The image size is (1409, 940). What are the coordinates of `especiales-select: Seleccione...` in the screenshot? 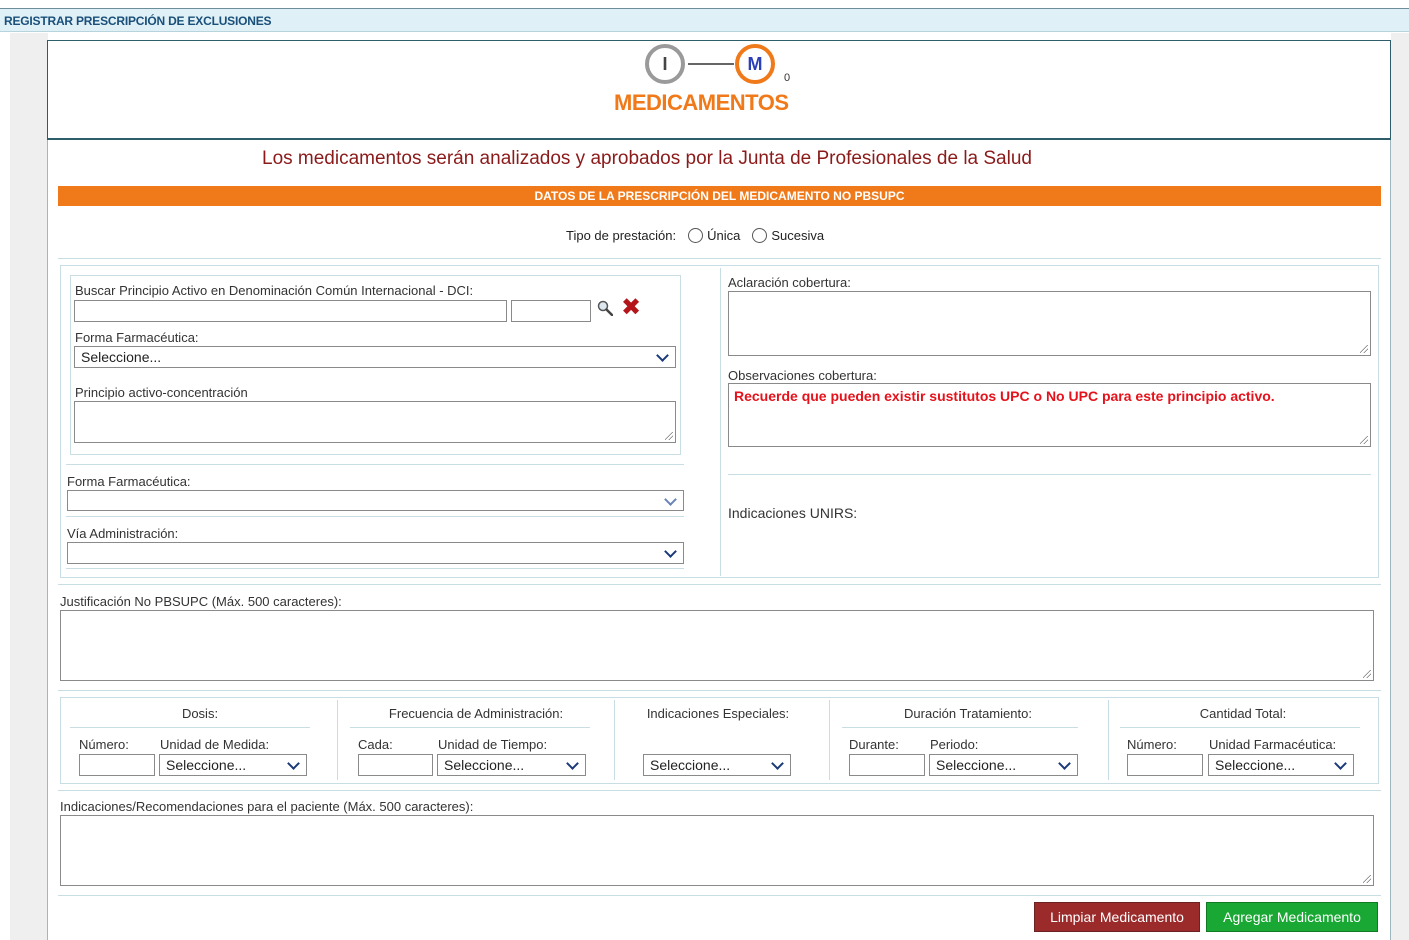 It's located at (717, 765).